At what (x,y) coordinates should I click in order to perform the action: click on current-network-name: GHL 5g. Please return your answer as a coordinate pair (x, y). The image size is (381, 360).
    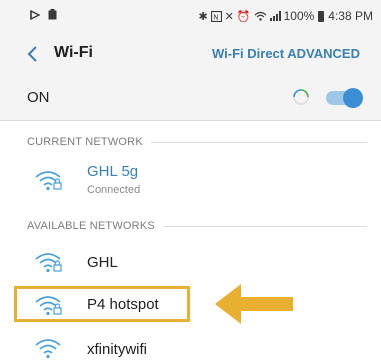
    Looking at the image, I should click on (113, 171).